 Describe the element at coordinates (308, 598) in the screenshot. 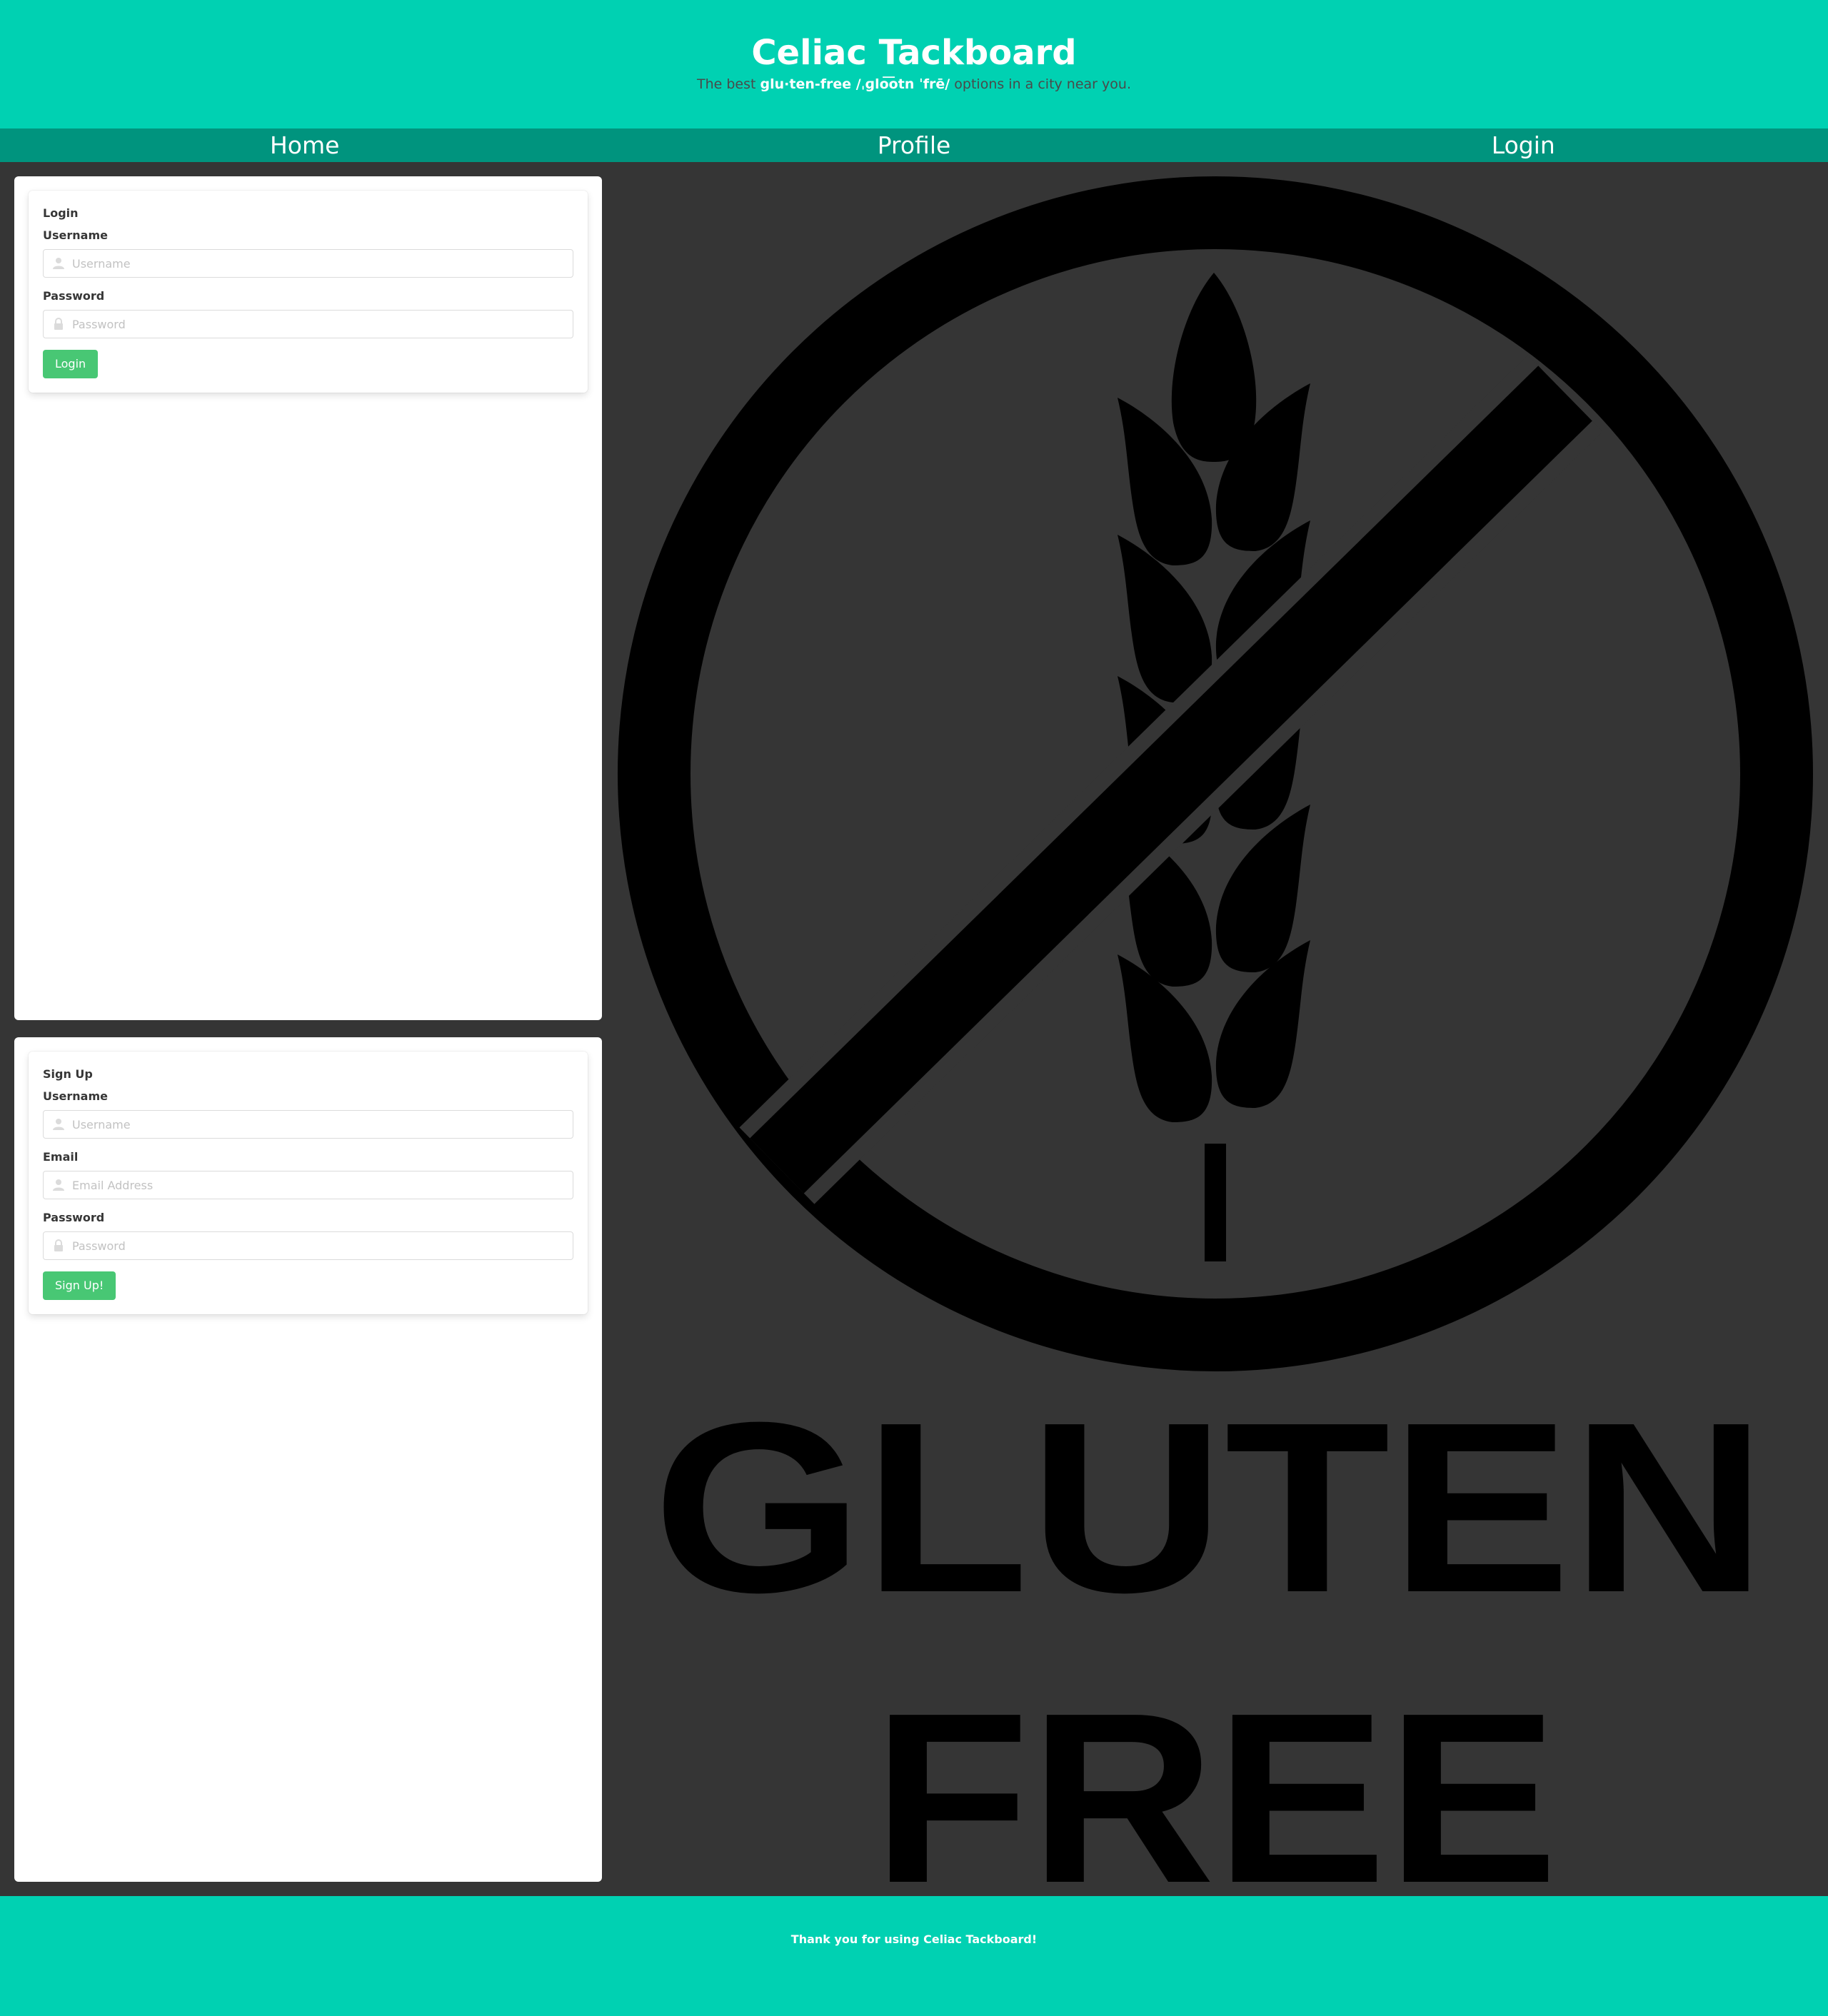

I see `login-panel: Login Username Password Login` at that location.